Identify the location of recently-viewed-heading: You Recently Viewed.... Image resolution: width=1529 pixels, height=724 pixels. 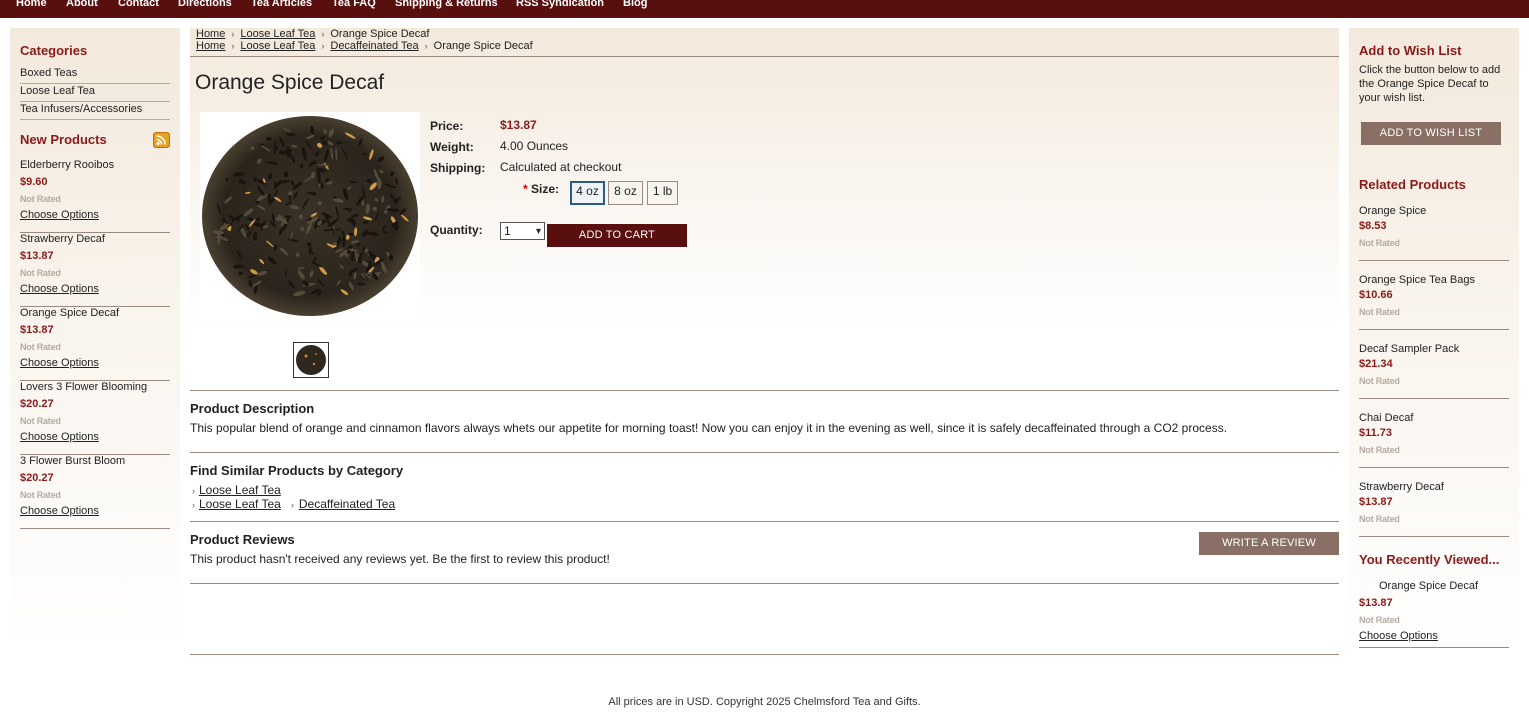
(1429, 559).